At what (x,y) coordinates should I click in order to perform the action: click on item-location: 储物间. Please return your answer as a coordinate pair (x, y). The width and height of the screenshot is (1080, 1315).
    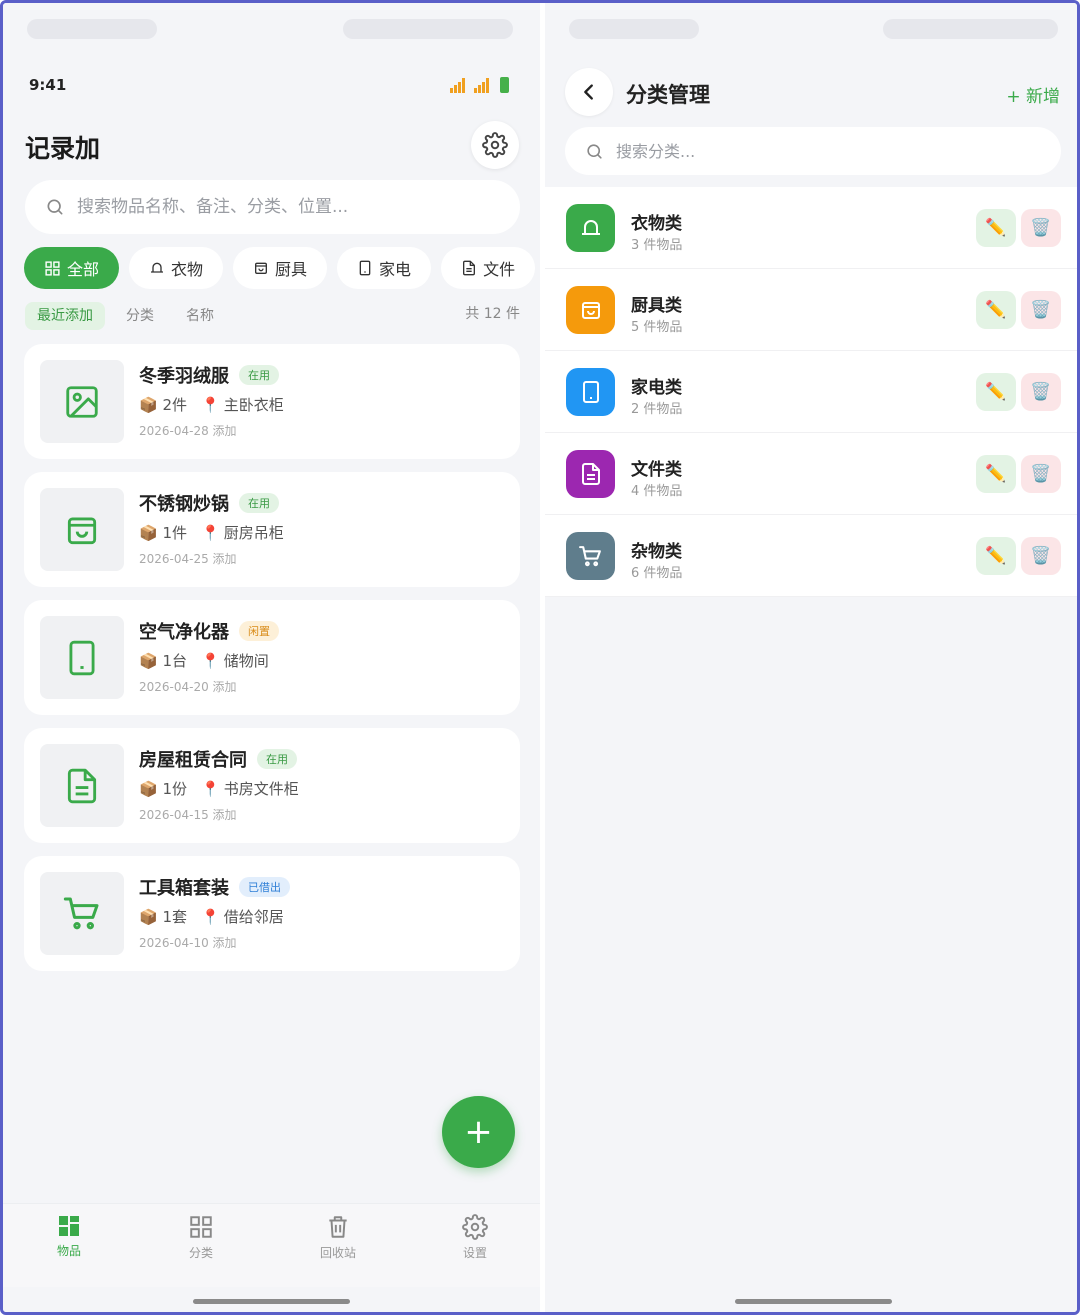
    Looking at the image, I should click on (246, 661).